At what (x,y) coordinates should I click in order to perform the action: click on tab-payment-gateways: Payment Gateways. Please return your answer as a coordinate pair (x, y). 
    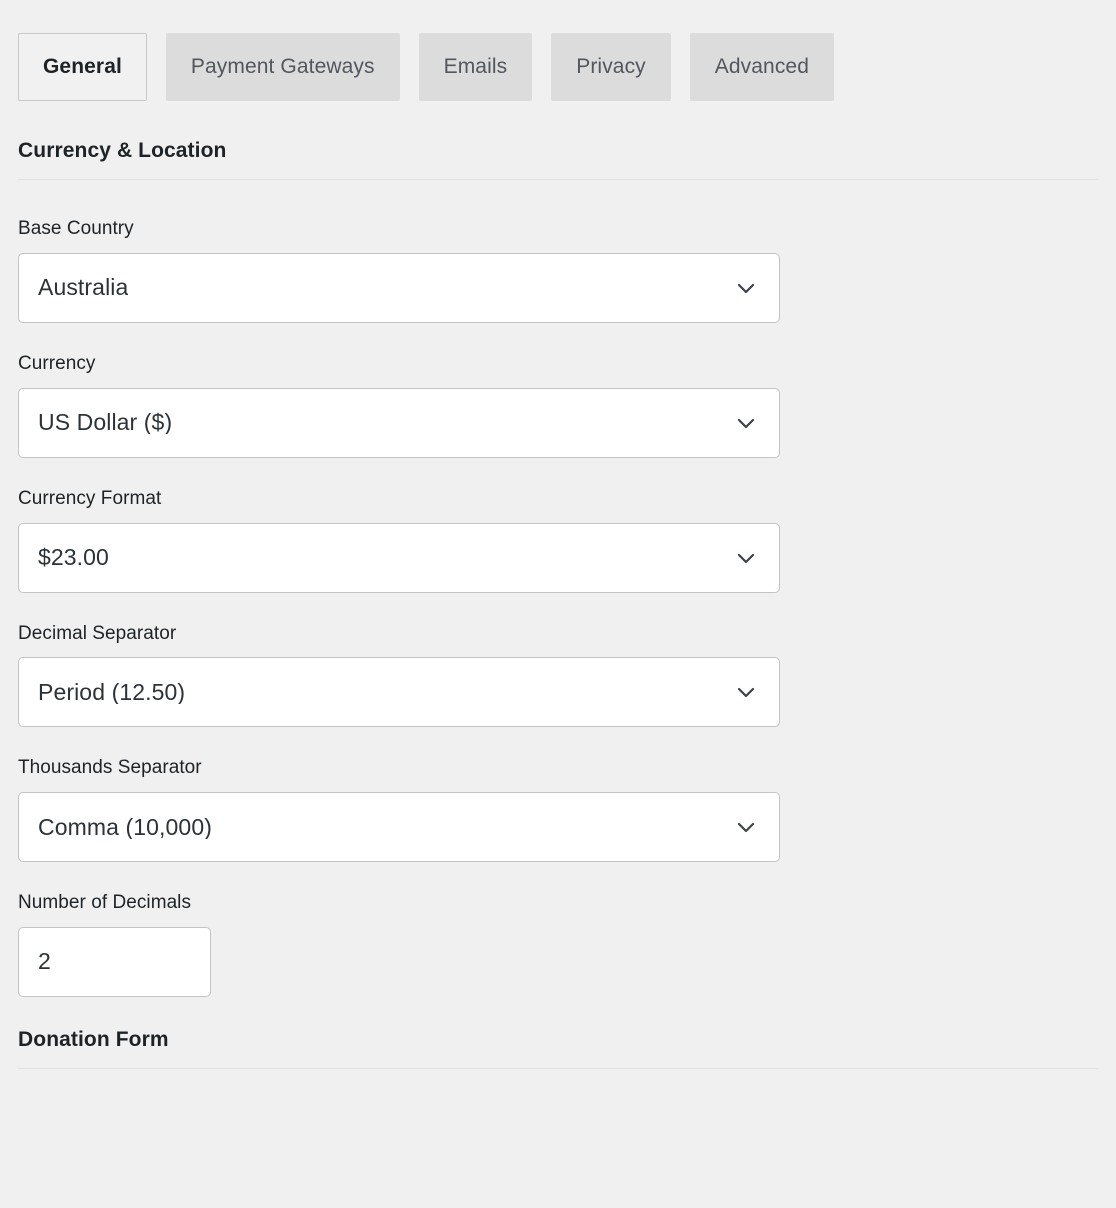
    Looking at the image, I should click on (282, 67).